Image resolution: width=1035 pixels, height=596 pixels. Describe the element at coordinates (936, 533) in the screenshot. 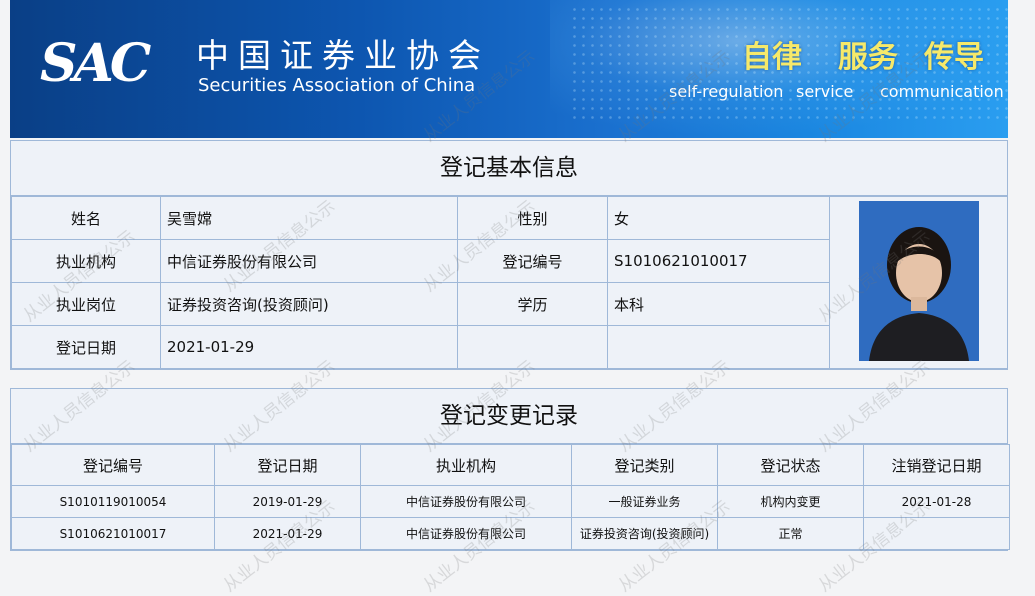

I see `table-cell` at that location.